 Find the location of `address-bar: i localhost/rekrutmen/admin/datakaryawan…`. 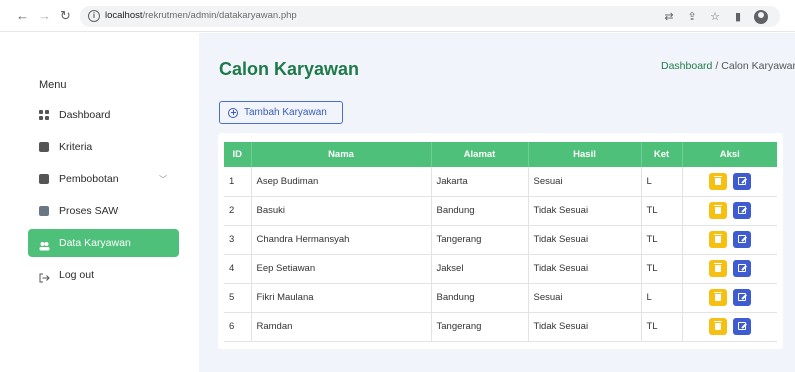

address-bar: i localhost/rekrutmen/admin/datakaryawan… is located at coordinates (430, 16).